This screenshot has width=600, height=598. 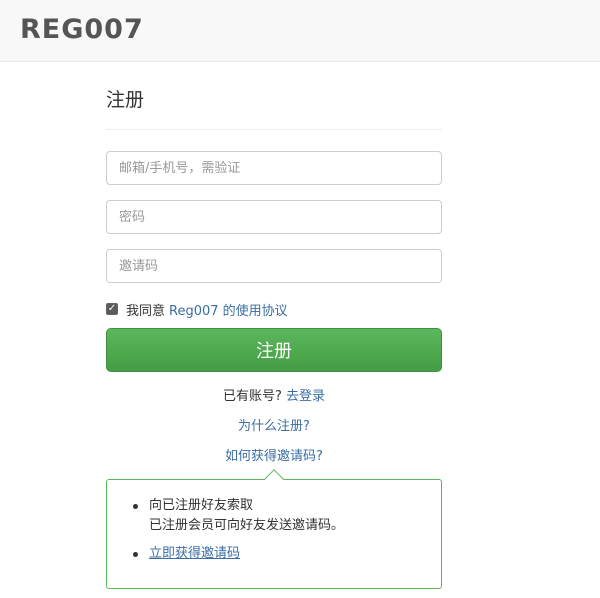 I want to click on list-item: 立即获得邀请码, so click(x=287, y=554).